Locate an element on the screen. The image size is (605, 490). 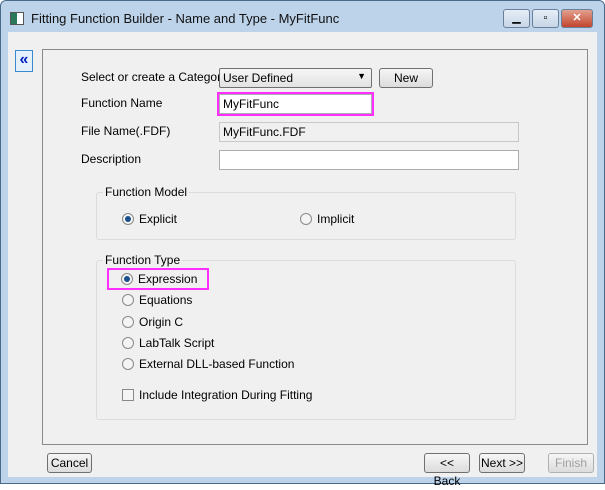
function-model-title: Function Model is located at coordinates (146, 192).